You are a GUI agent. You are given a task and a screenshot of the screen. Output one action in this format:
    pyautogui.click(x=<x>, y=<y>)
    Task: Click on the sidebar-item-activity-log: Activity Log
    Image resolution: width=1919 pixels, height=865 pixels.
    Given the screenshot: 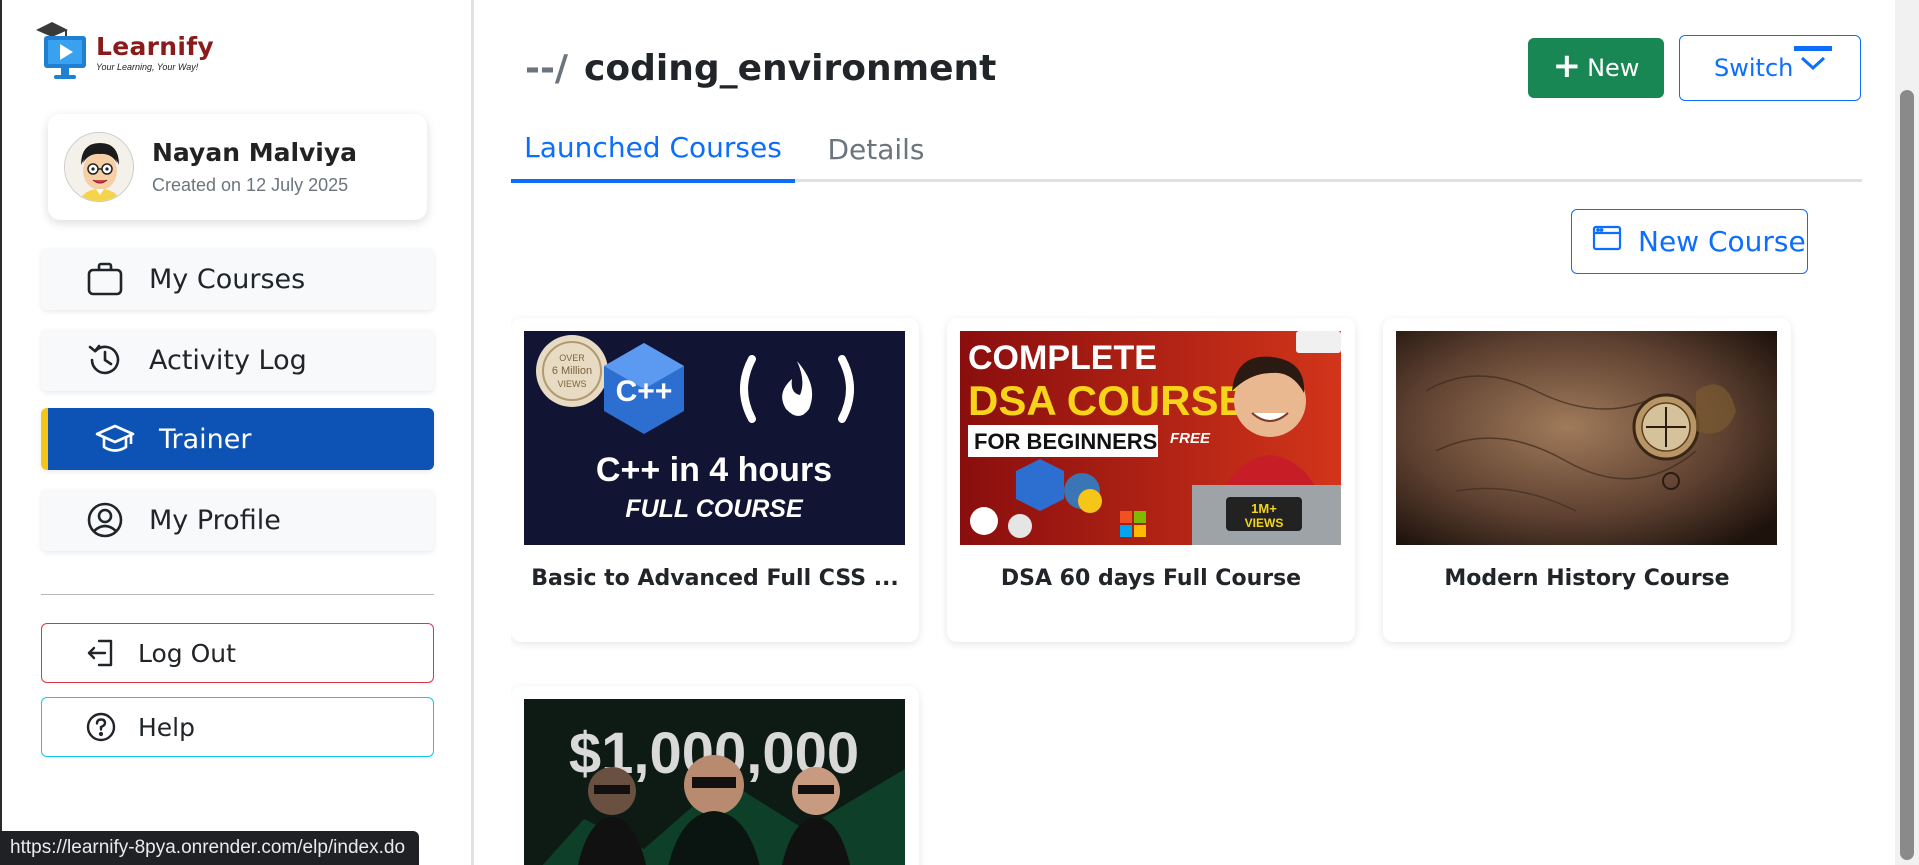 What is the action you would take?
    pyautogui.click(x=237, y=360)
    